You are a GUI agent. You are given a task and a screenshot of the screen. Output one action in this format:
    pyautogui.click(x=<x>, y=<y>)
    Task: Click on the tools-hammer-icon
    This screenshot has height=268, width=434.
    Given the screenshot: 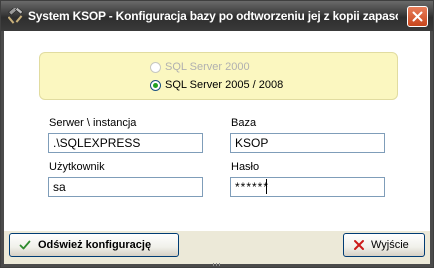 What is the action you would take?
    pyautogui.click(x=15, y=14)
    